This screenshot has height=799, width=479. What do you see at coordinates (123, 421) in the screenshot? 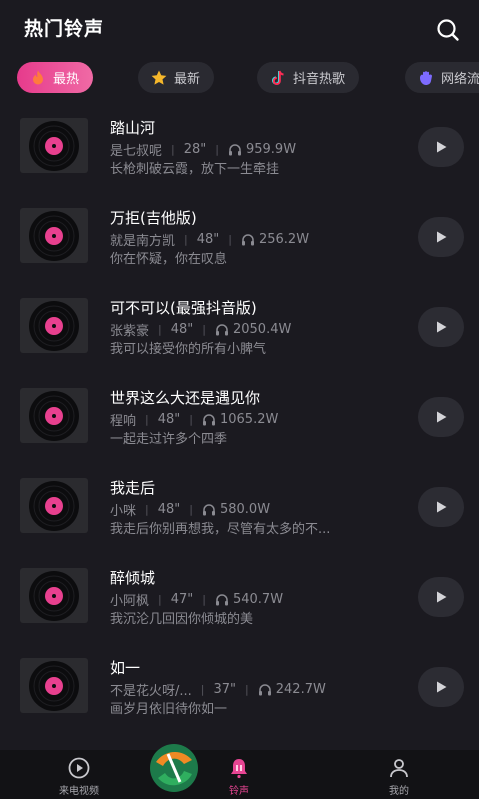
I see `song-artist: 程响` at bounding box center [123, 421].